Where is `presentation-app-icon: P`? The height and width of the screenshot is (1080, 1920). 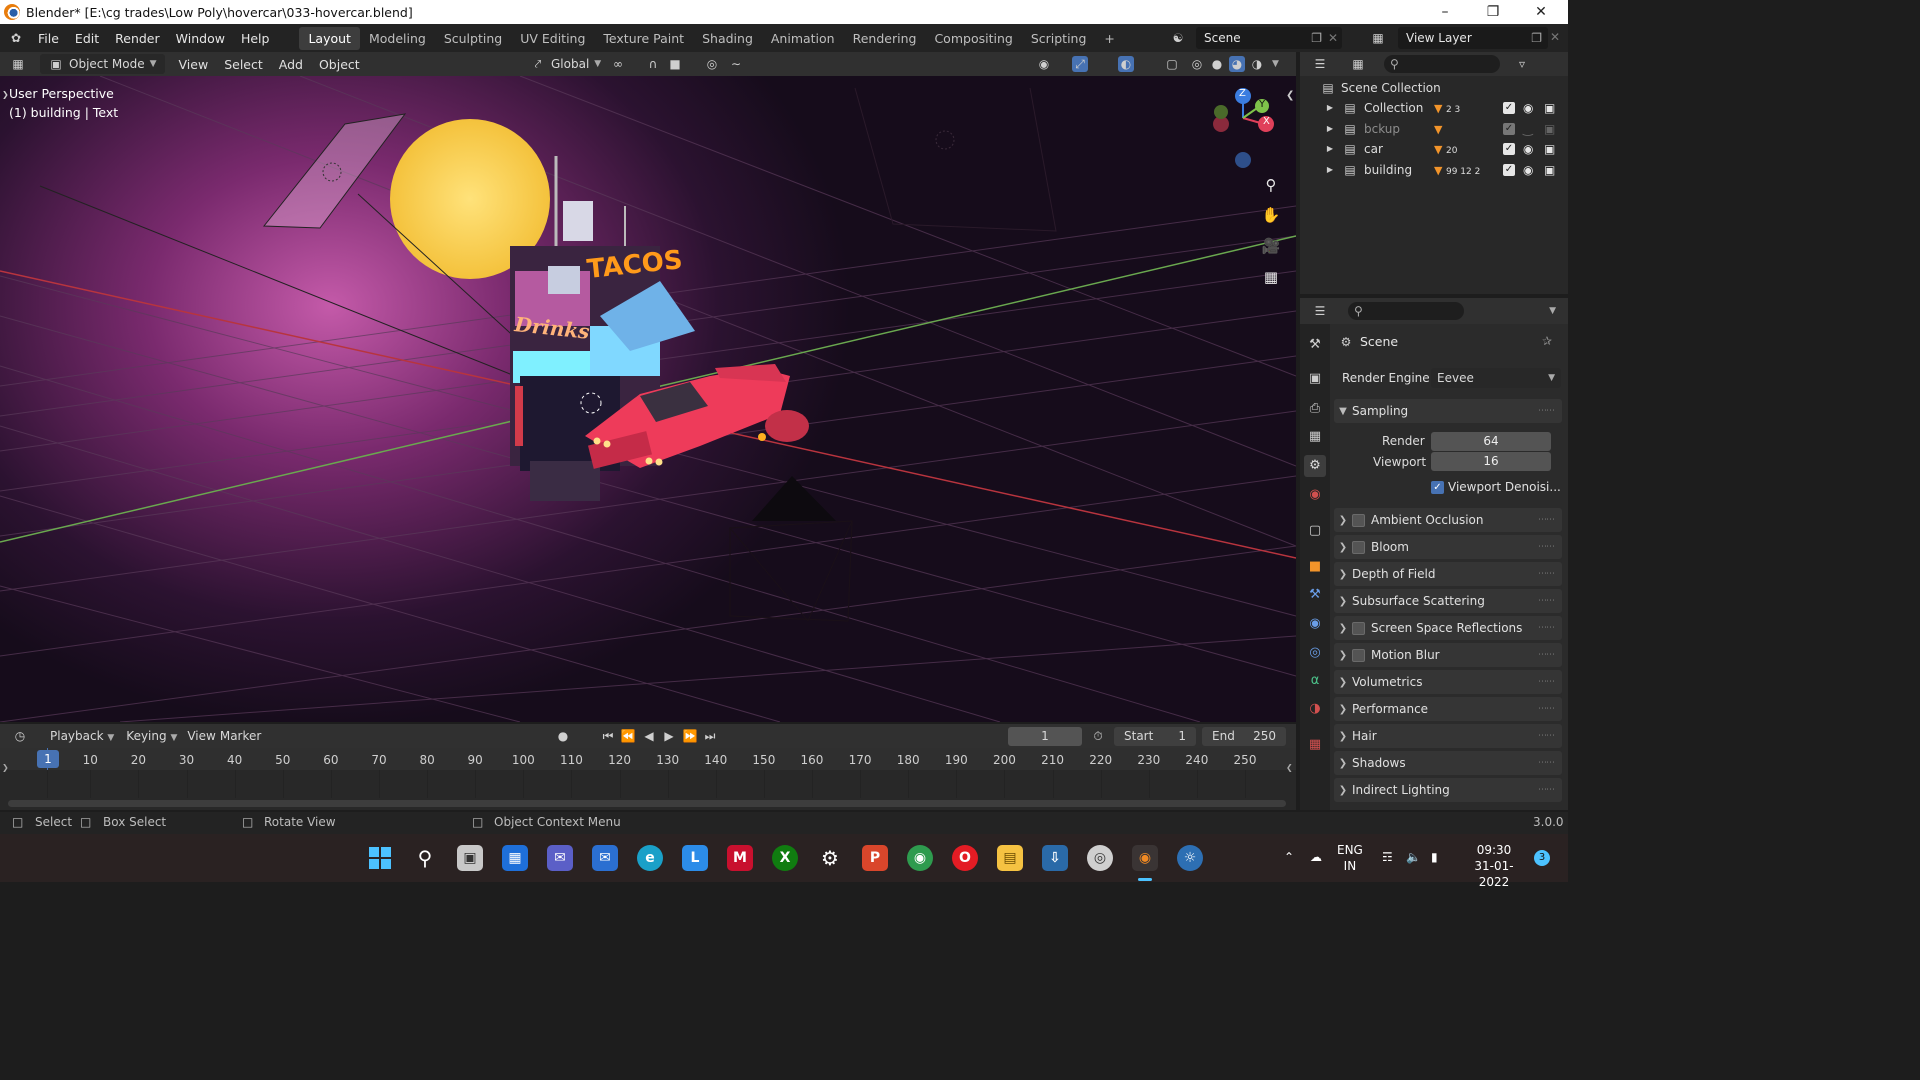 presentation-app-icon: P is located at coordinates (875, 858).